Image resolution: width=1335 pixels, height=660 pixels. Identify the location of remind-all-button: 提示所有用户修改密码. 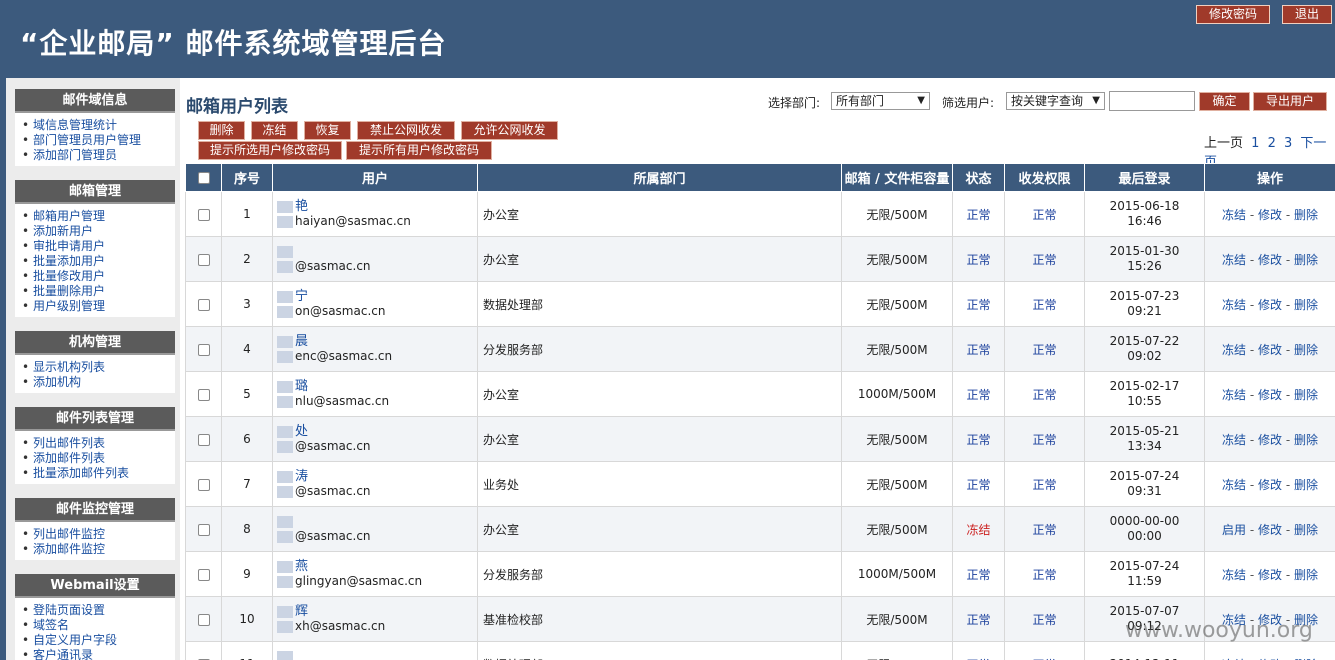
(419, 150).